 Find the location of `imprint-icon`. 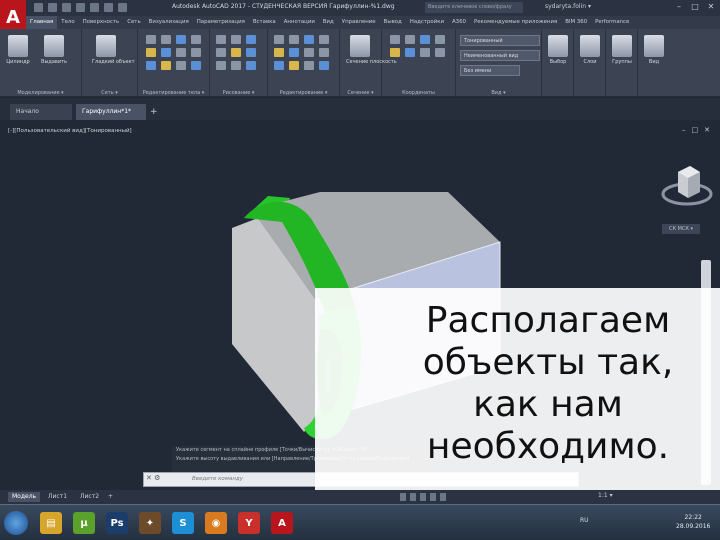

imprint-icon is located at coordinates (196, 52).